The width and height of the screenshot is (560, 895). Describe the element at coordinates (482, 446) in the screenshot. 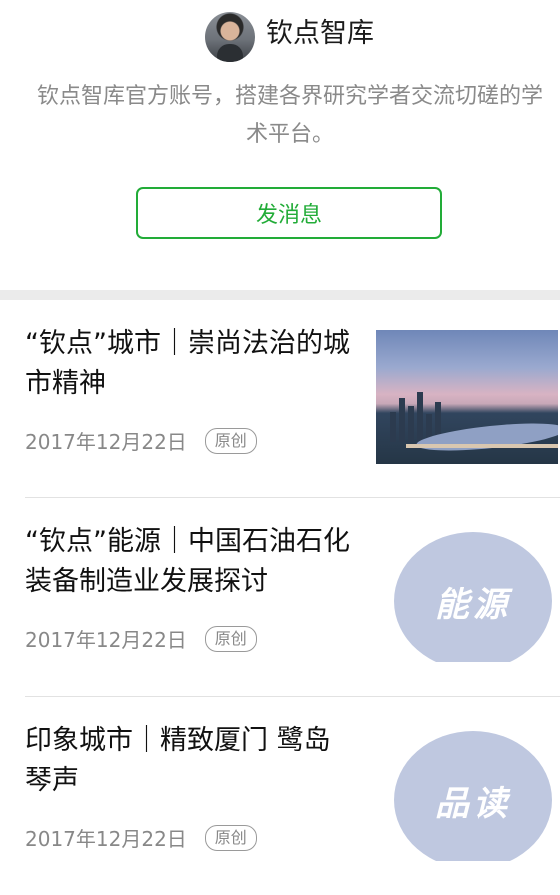

I see `bridge-shape` at that location.